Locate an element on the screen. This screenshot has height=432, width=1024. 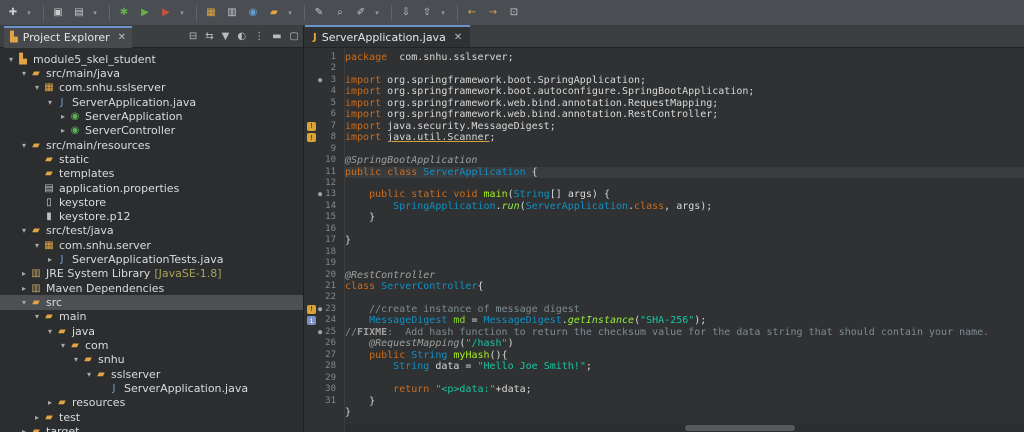
tree-item: ▾ ▰ main is located at coordinates (151, 317).